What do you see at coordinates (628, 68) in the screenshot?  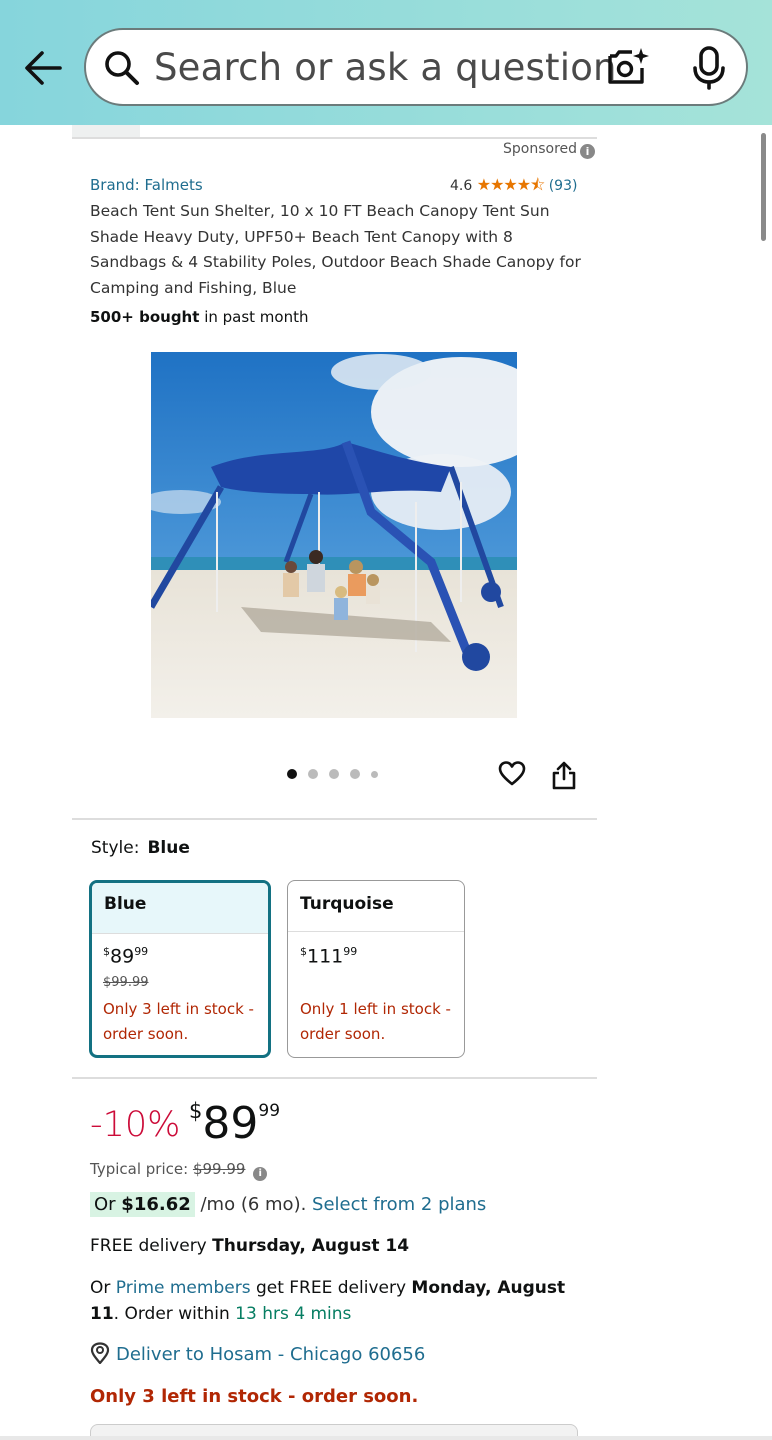 I see `camera-search-icon` at bounding box center [628, 68].